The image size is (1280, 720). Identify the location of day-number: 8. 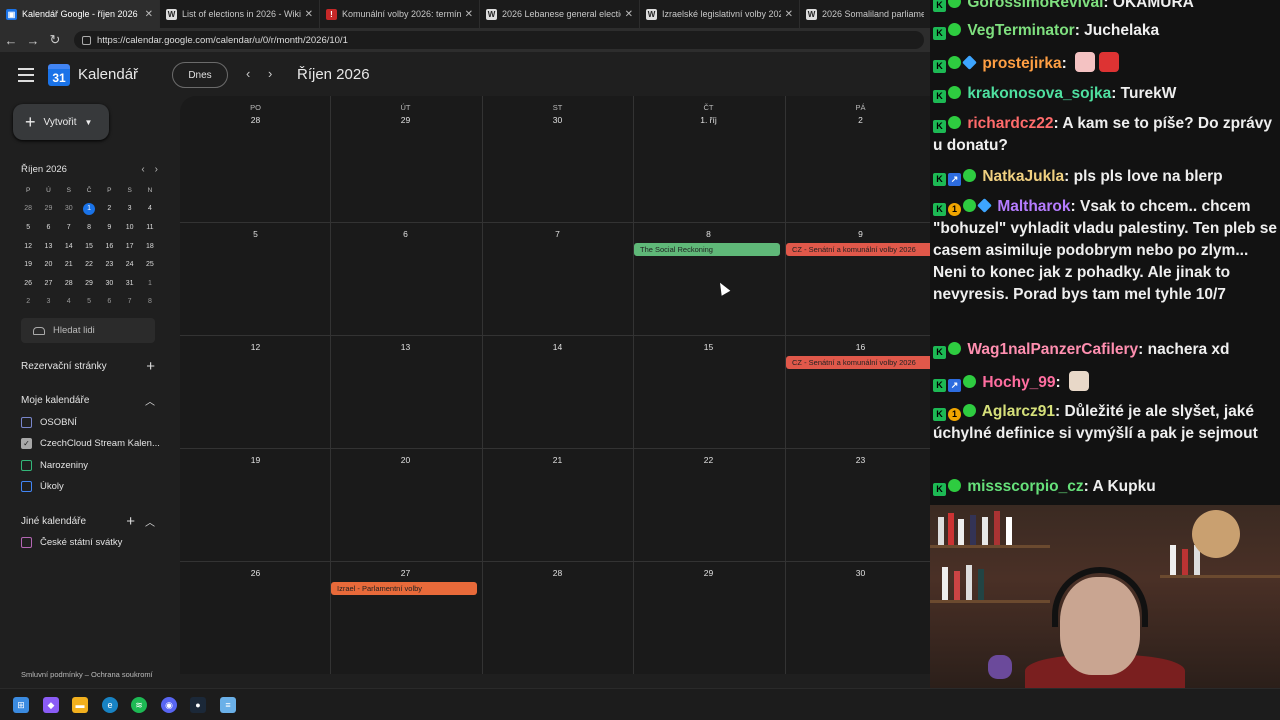
(708, 234).